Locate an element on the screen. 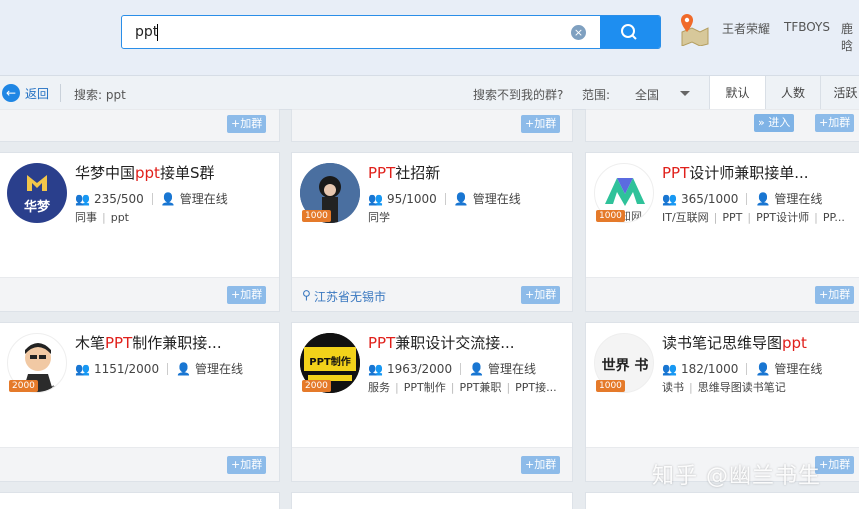 The image size is (859, 509). group-meta: 👥 1963/2000 👤 管理在线 is located at coordinates (452, 368).